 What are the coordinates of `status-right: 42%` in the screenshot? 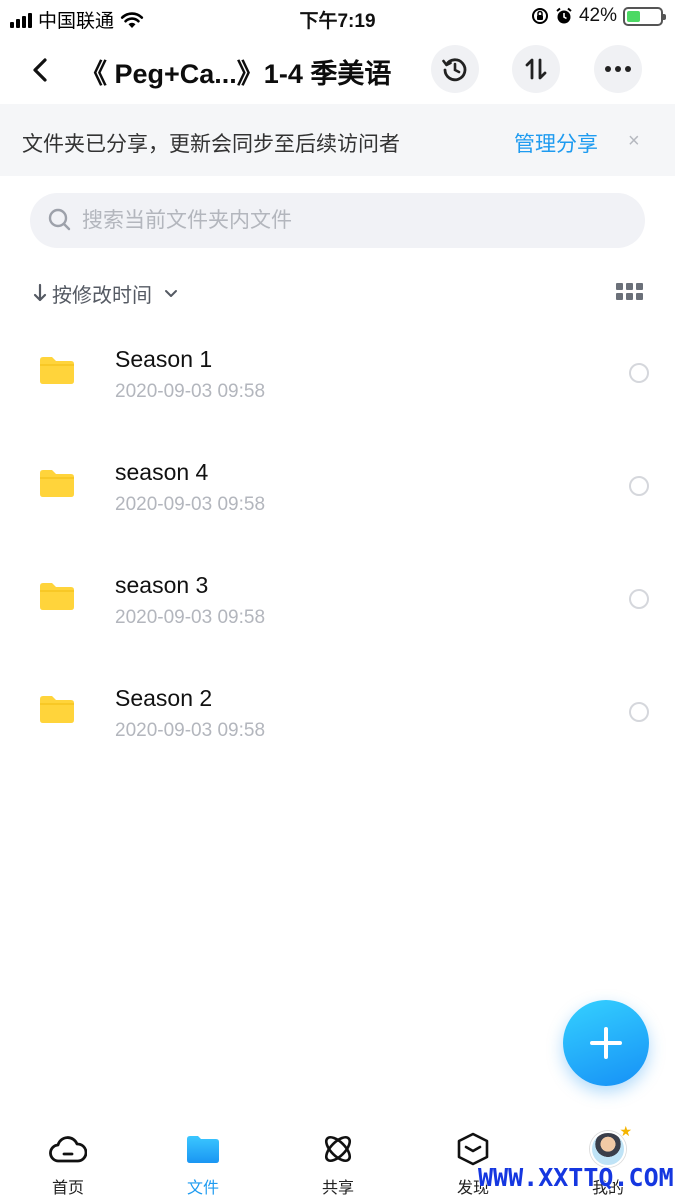 It's located at (598, 16).